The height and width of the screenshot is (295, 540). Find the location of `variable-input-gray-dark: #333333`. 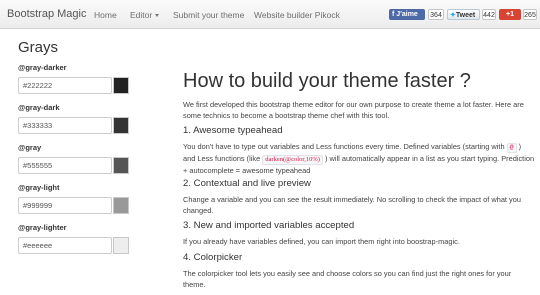

variable-input-gray-dark: #333333 is located at coordinates (65, 125).